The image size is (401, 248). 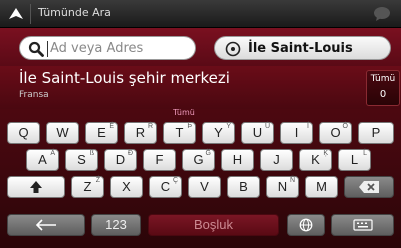 What do you see at coordinates (383, 88) in the screenshot?
I see `results-count-button: Tümü 0` at bounding box center [383, 88].